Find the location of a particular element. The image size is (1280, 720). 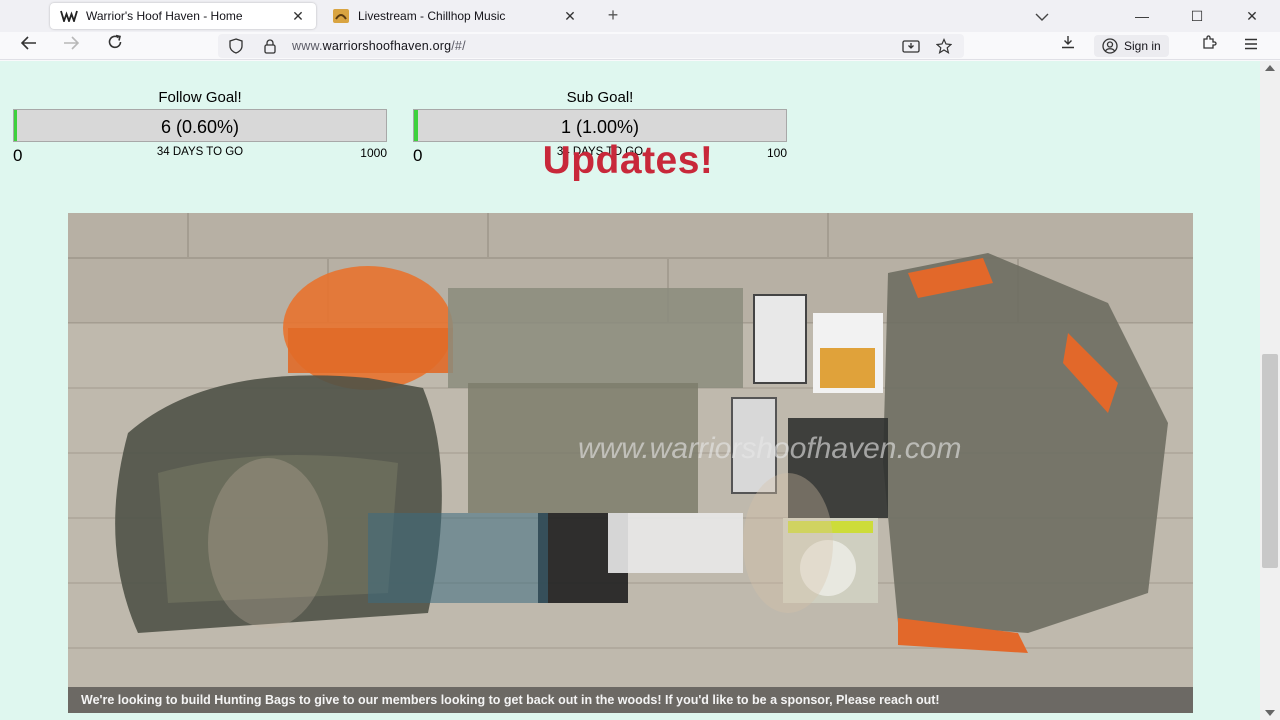

forward-button is located at coordinates (71, 46).